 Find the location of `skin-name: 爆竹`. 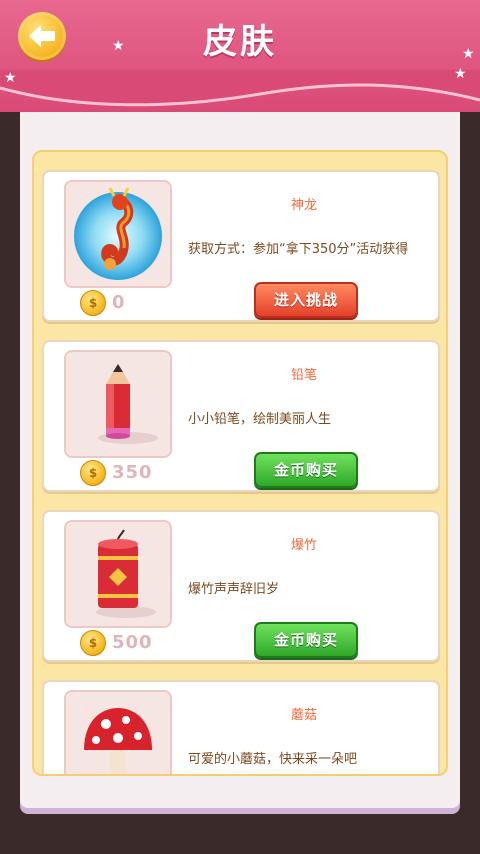

skin-name: 爆竹 is located at coordinates (303, 545).